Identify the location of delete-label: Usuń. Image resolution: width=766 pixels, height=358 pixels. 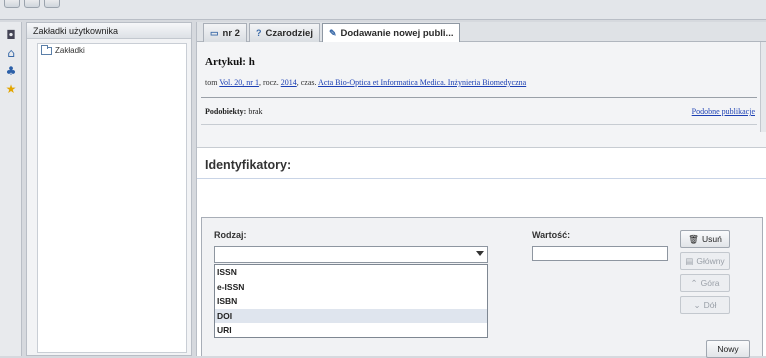
(711, 239).